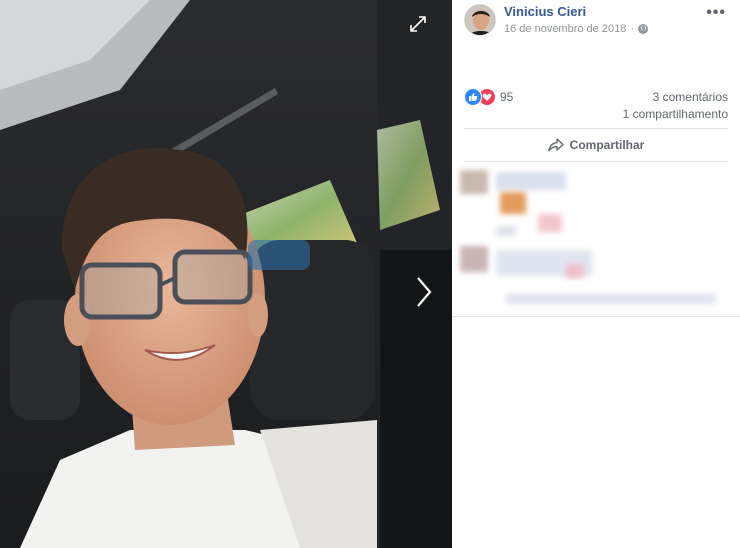  Describe the element at coordinates (675, 97) in the screenshot. I see `comments-count: 3 comentários` at that location.